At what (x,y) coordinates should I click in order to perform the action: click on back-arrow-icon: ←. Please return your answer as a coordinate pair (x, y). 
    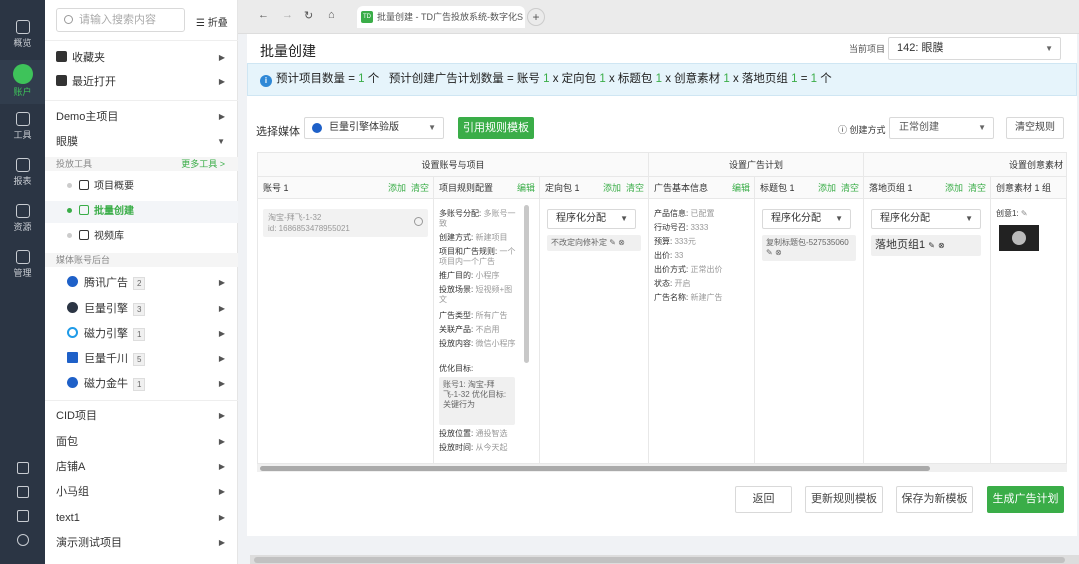
    Looking at the image, I should click on (263, 15).